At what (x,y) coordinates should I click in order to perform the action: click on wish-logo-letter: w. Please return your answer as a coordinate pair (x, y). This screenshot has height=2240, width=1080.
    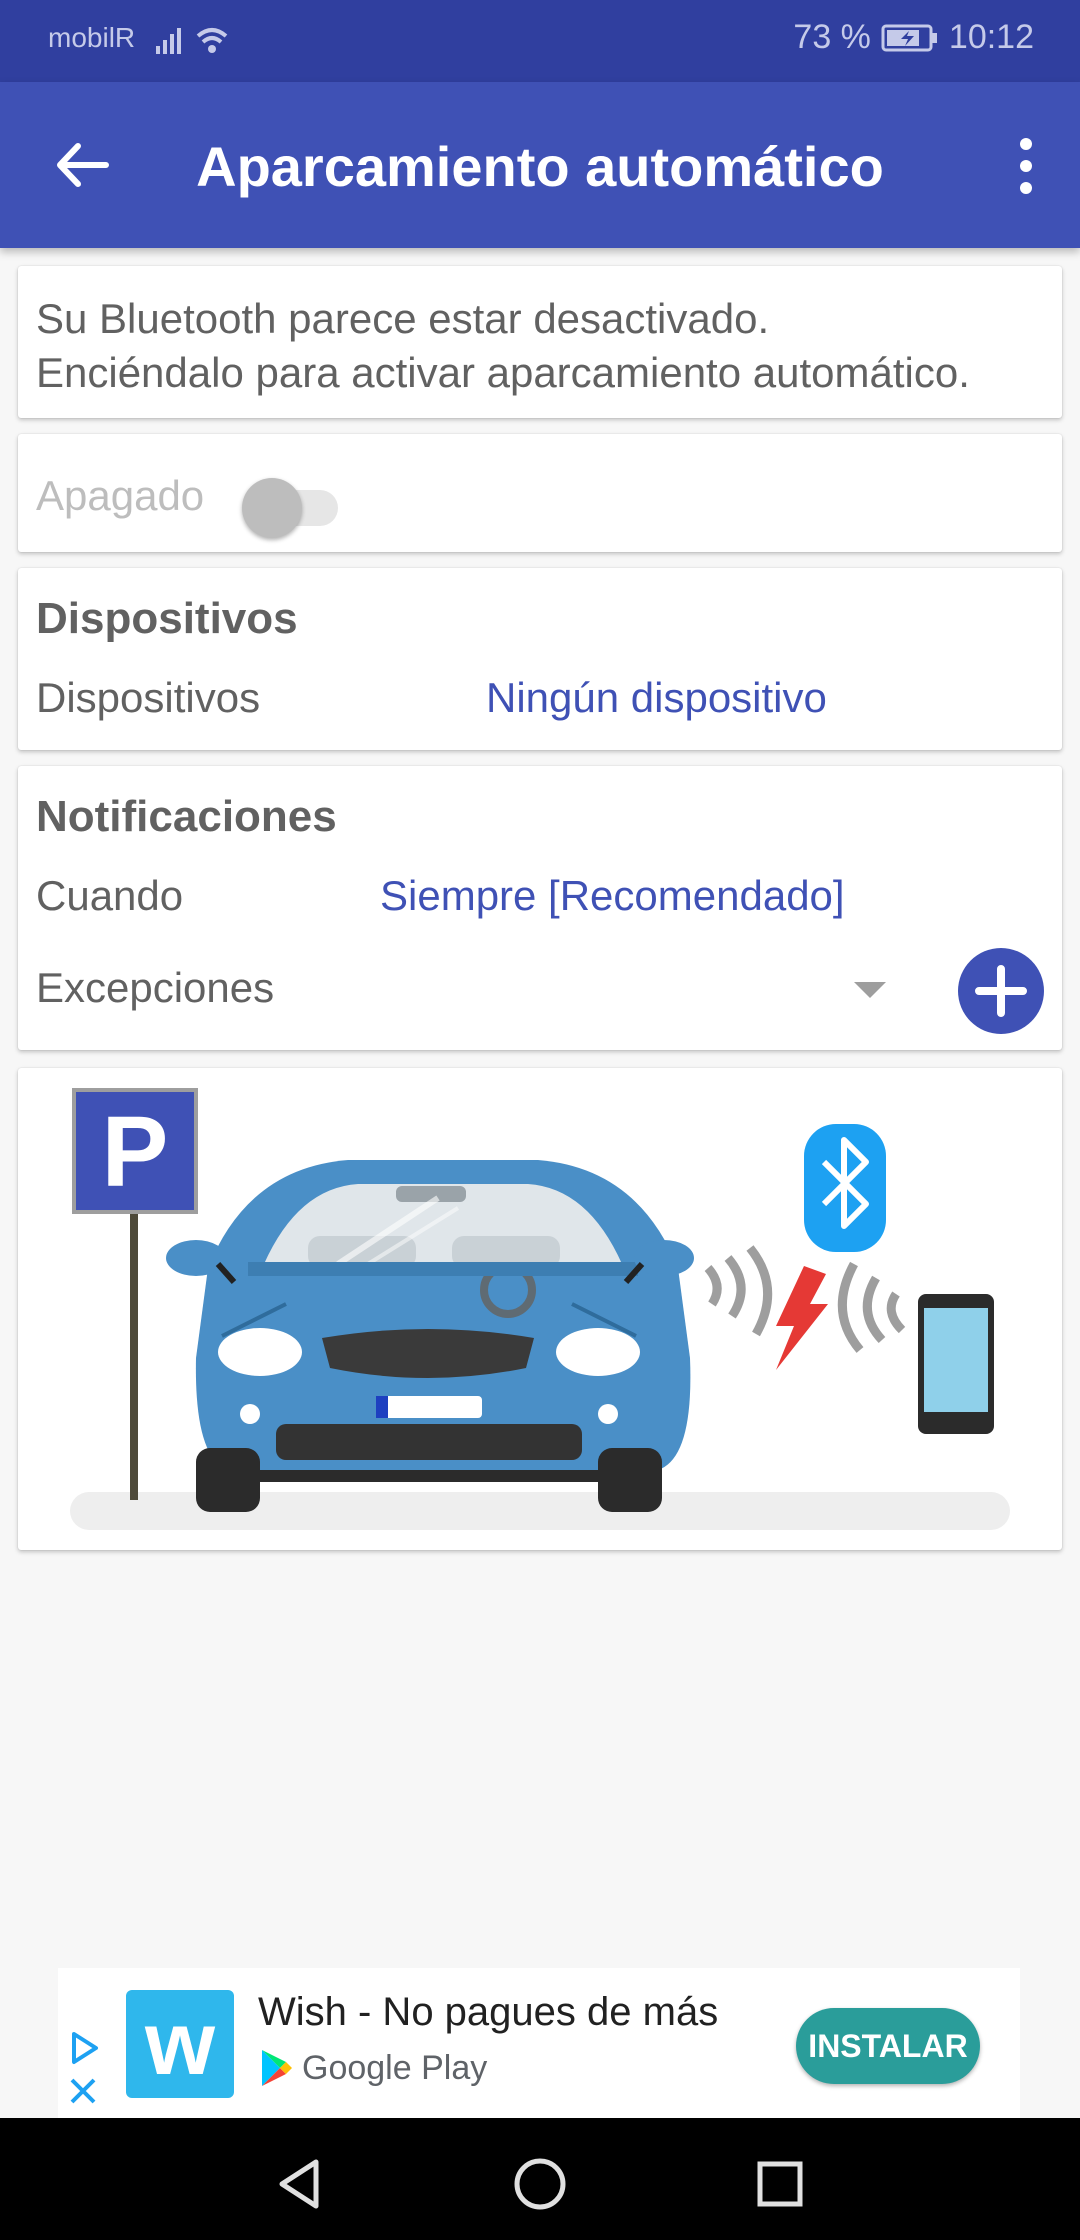
    Looking at the image, I should click on (180, 2044).